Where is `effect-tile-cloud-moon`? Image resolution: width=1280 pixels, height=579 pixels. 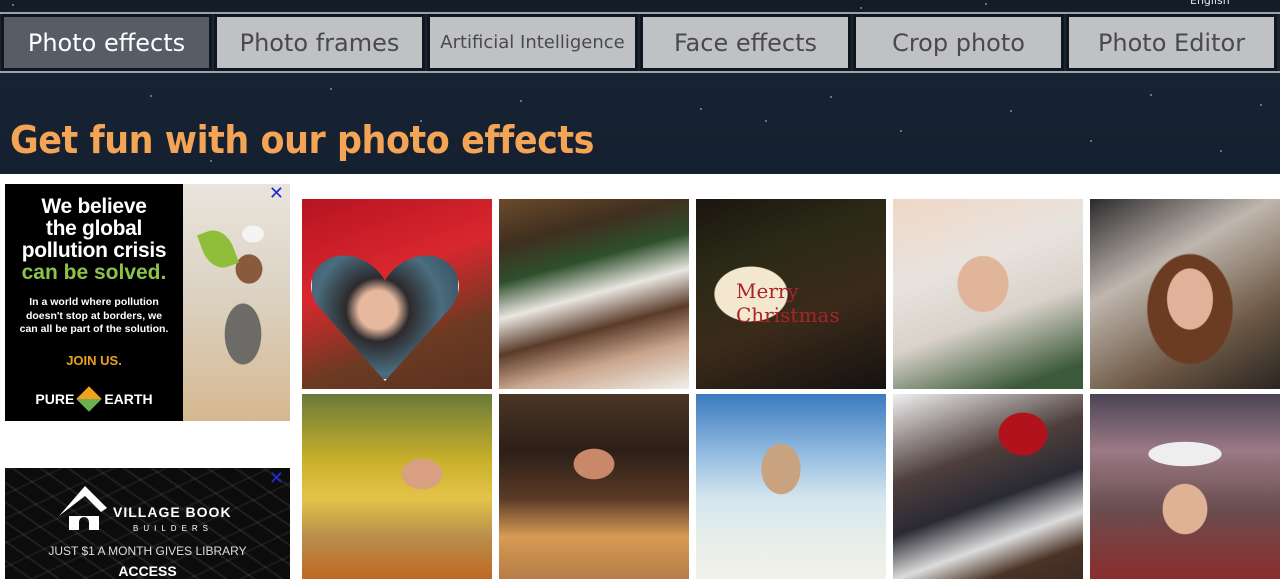 effect-tile-cloud-moon is located at coordinates (1185, 294).